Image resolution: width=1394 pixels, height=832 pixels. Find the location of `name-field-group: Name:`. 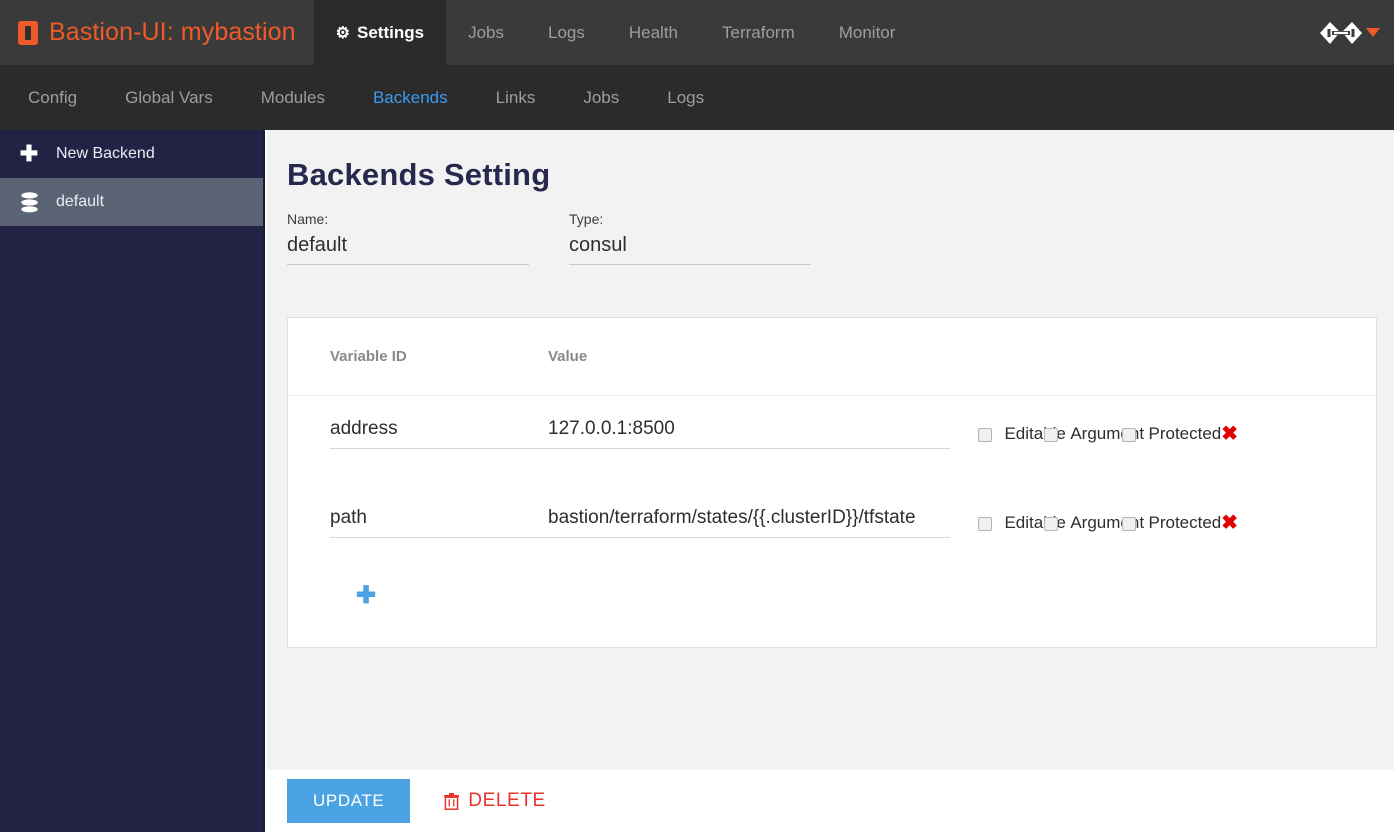

name-field-group: Name: is located at coordinates (408, 238).